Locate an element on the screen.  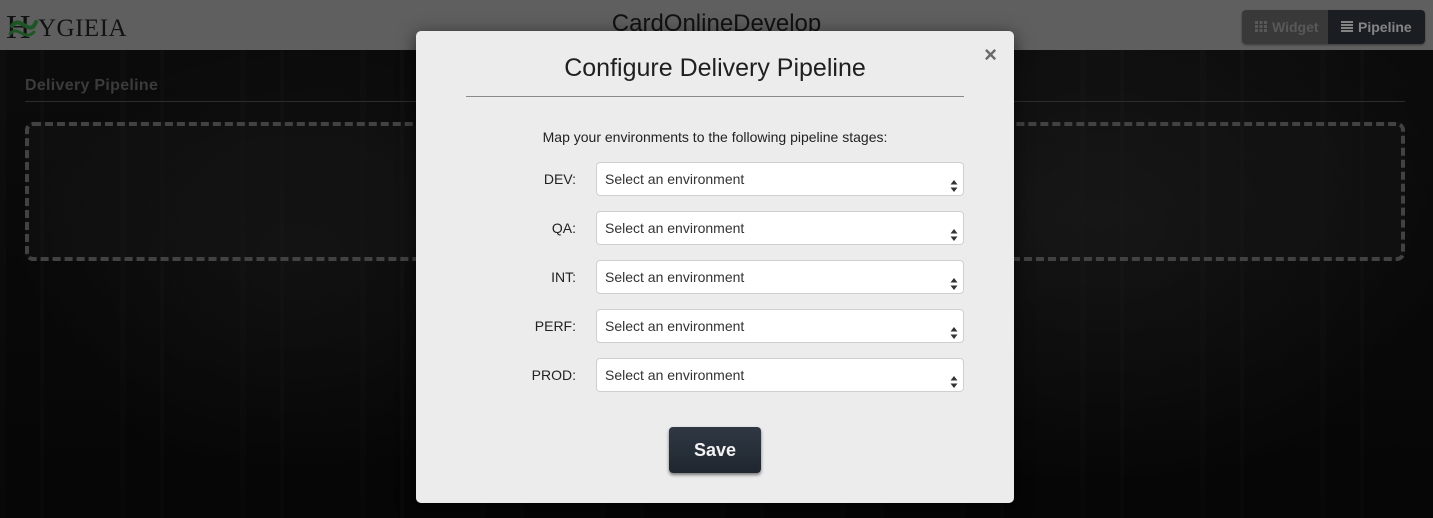
stage-row-dev: DEV: Select an environment is located at coordinates (715, 179).